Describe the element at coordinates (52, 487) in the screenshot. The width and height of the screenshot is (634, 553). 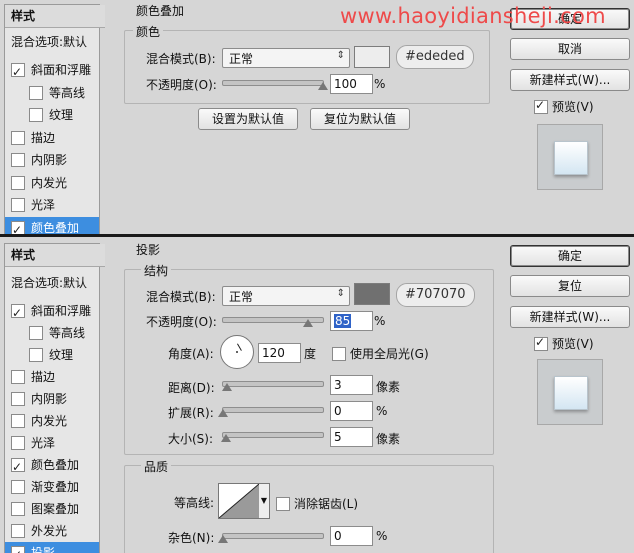
I see `sidebar-item: 渐变叠加` at that location.